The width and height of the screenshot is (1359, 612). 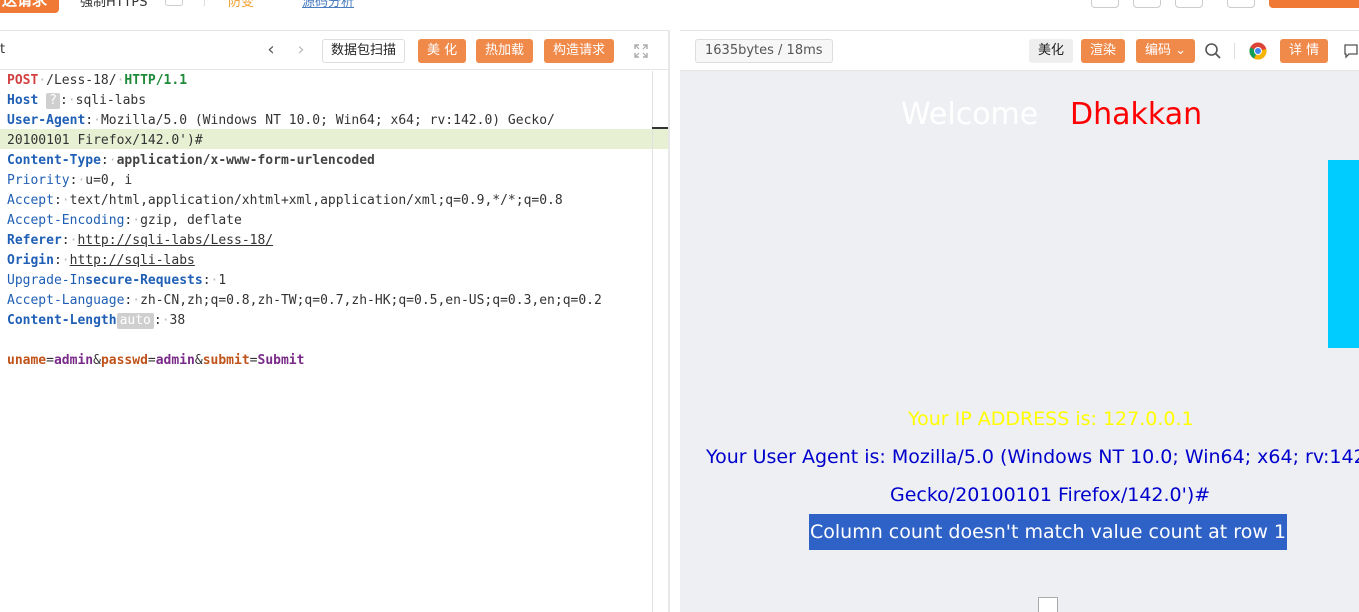 What do you see at coordinates (1019, 50) in the screenshot?
I see `response-header: 1635bytes / 18ms 美化 渲染 编码 ⌄ 详 情` at bounding box center [1019, 50].